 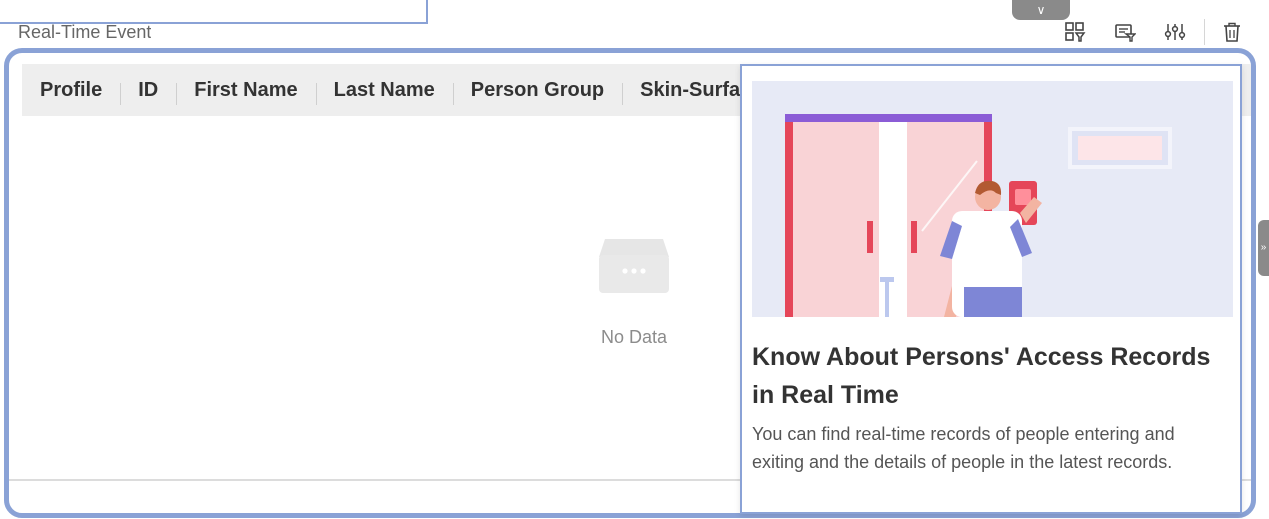 What do you see at coordinates (537, 92) in the screenshot?
I see `column-header-person-group: Person Group` at bounding box center [537, 92].